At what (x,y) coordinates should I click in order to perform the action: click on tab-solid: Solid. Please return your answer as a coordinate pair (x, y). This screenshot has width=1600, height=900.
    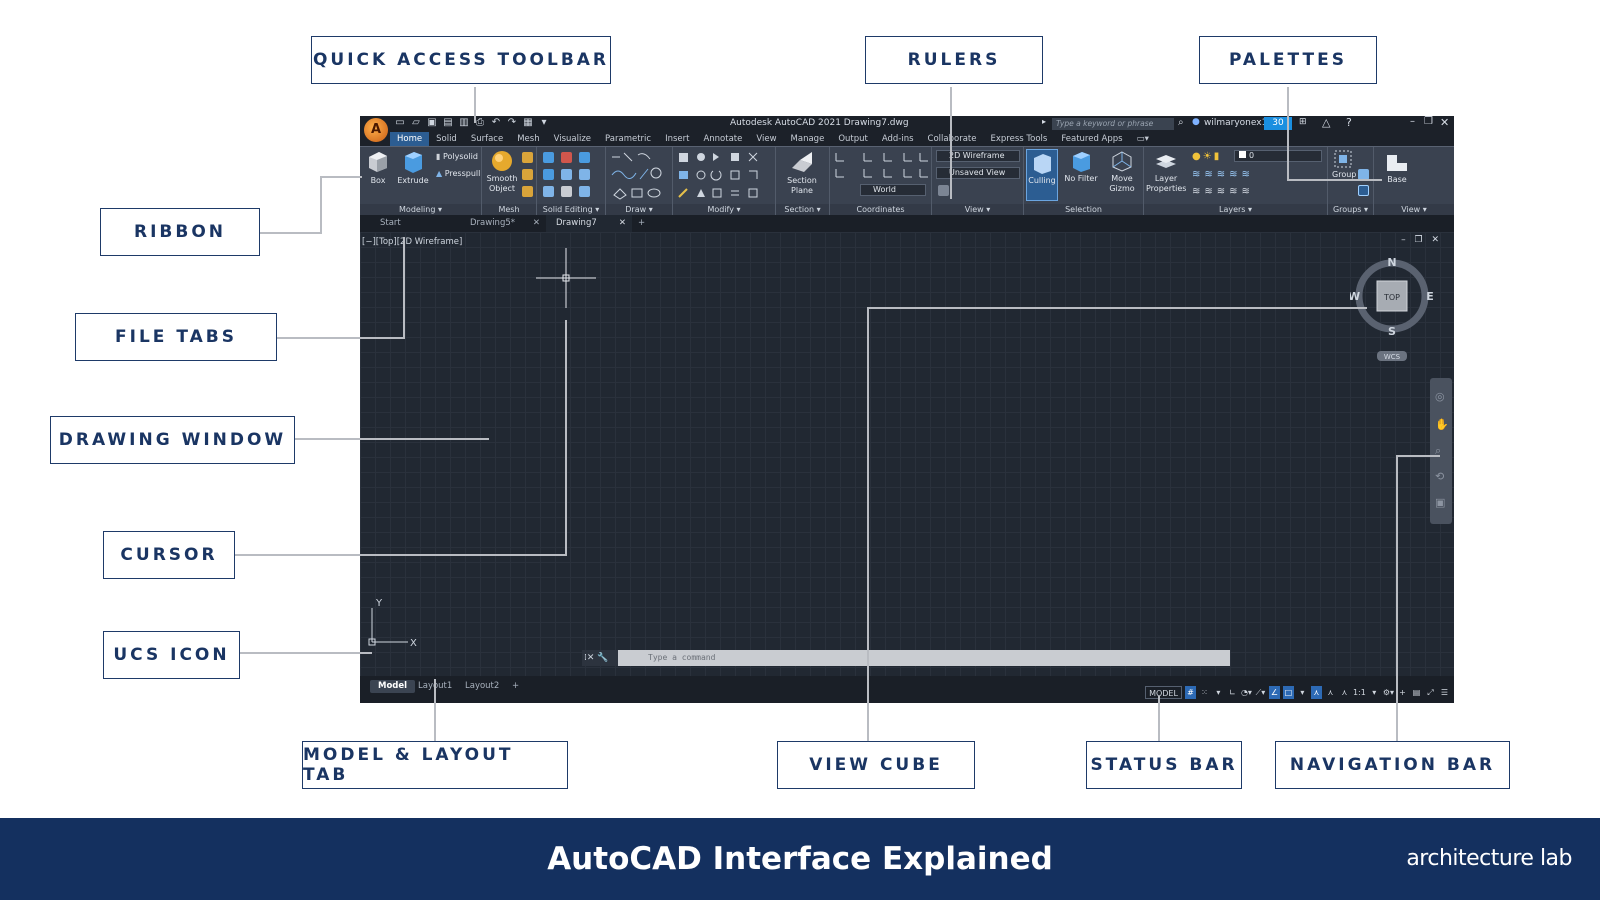
    Looking at the image, I should click on (446, 139).